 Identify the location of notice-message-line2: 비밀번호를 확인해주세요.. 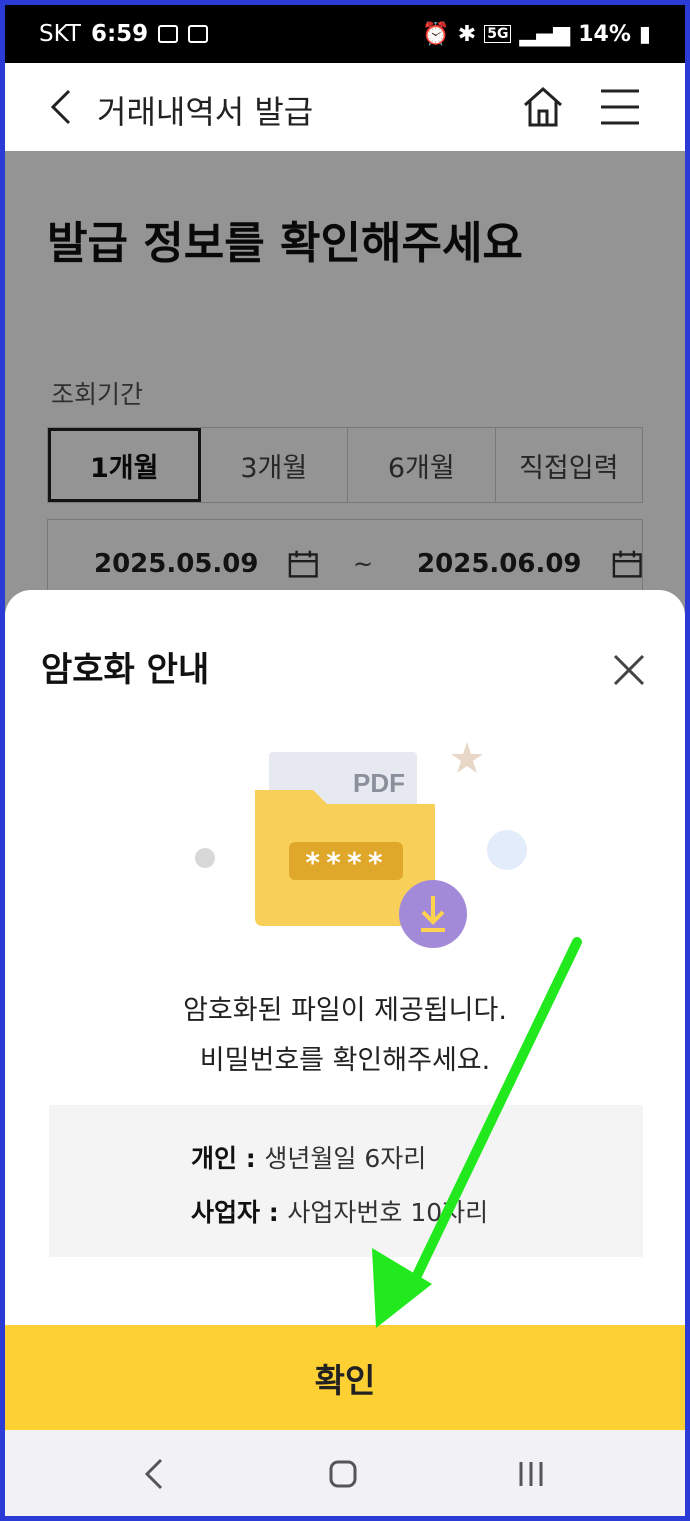
(345, 1060).